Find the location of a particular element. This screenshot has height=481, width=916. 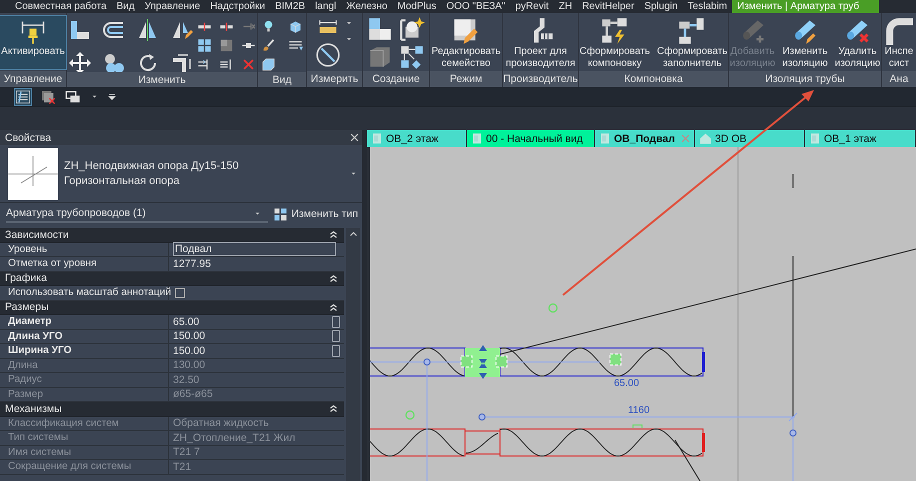

filter-dropdown: Арматура трубопроводов (1) is located at coordinates (137, 214).